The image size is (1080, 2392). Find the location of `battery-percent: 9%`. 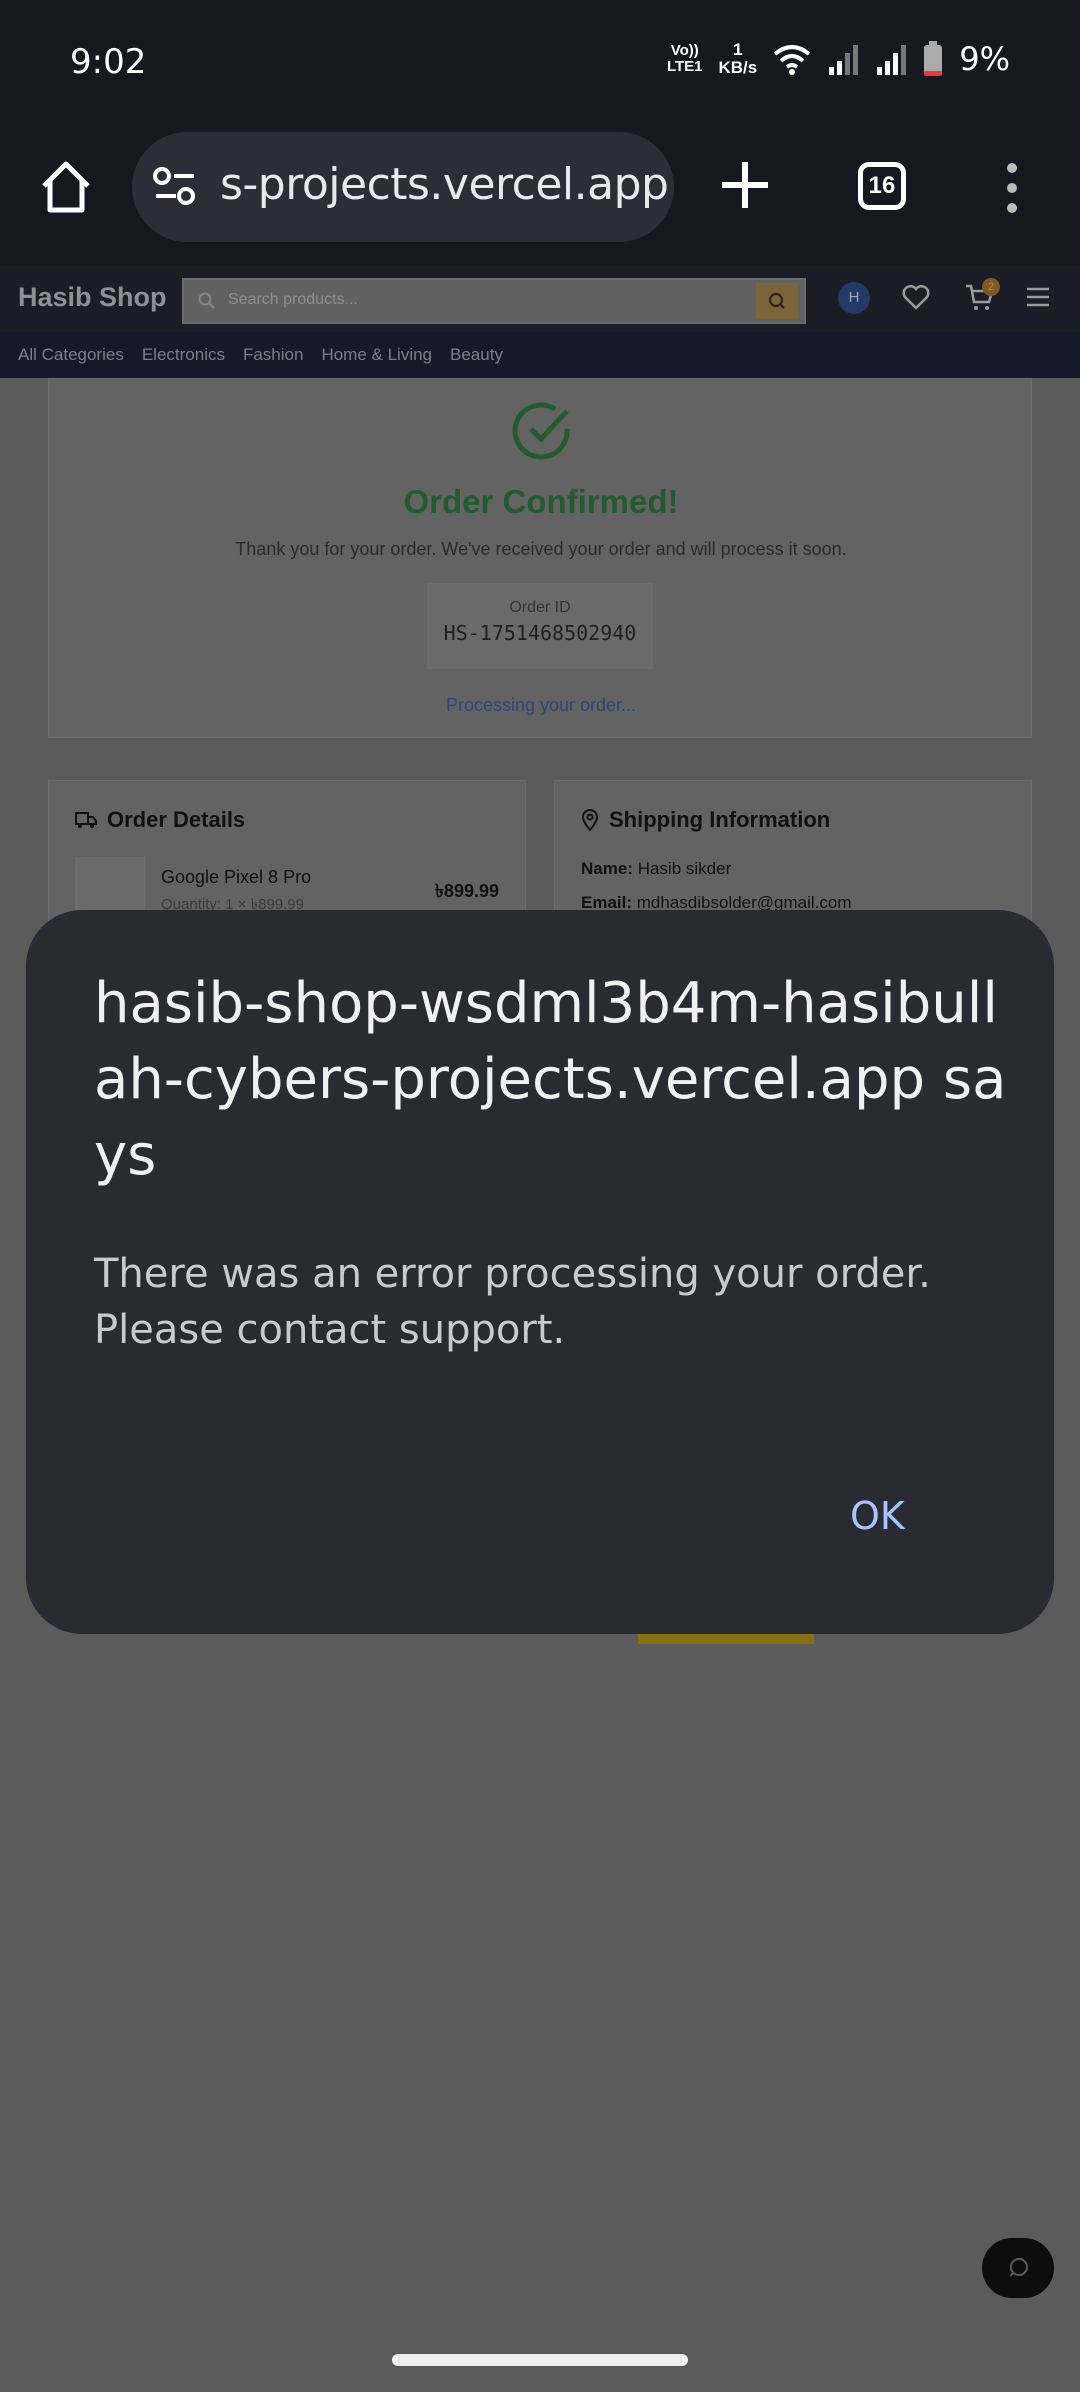

battery-percent: 9% is located at coordinates (984, 59).